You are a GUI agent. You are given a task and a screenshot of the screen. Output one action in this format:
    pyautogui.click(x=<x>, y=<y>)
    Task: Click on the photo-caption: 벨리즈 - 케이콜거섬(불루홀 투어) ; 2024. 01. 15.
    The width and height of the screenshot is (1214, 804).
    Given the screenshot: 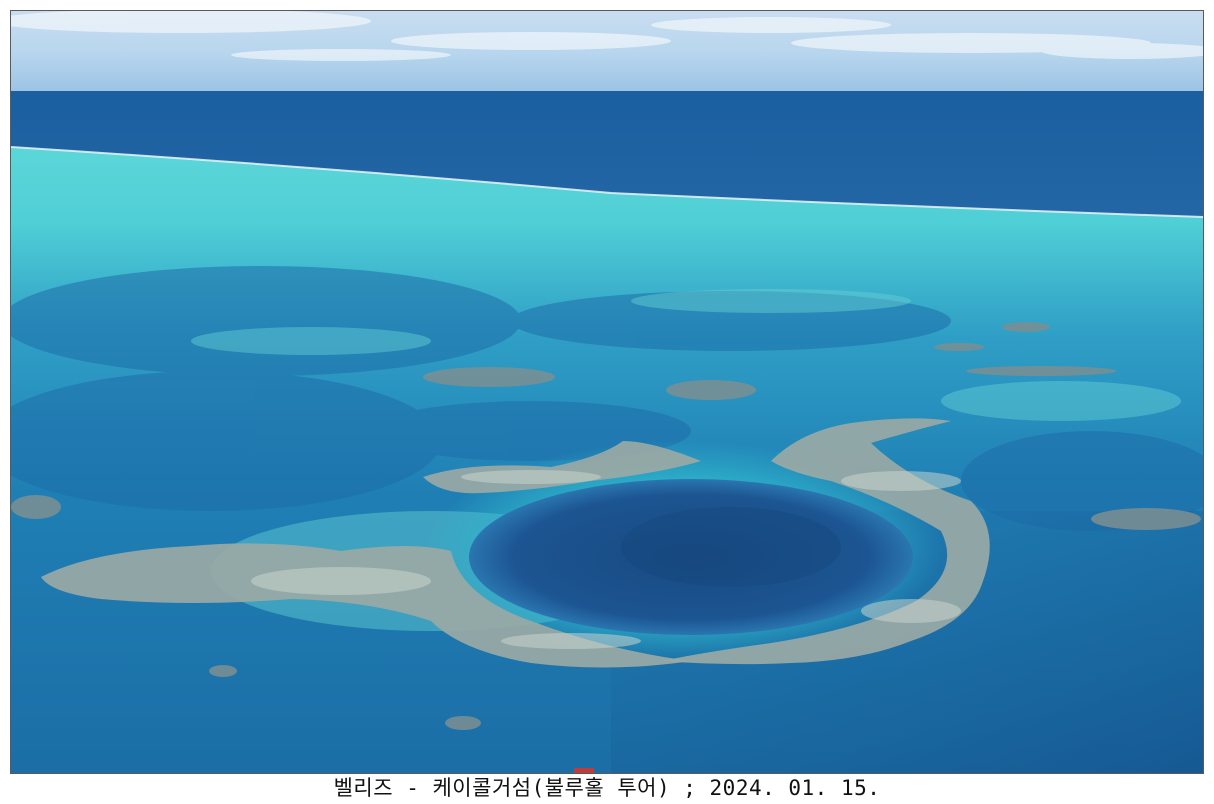 What is the action you would take?
    pyautogui.click(x=607, y=788)
    